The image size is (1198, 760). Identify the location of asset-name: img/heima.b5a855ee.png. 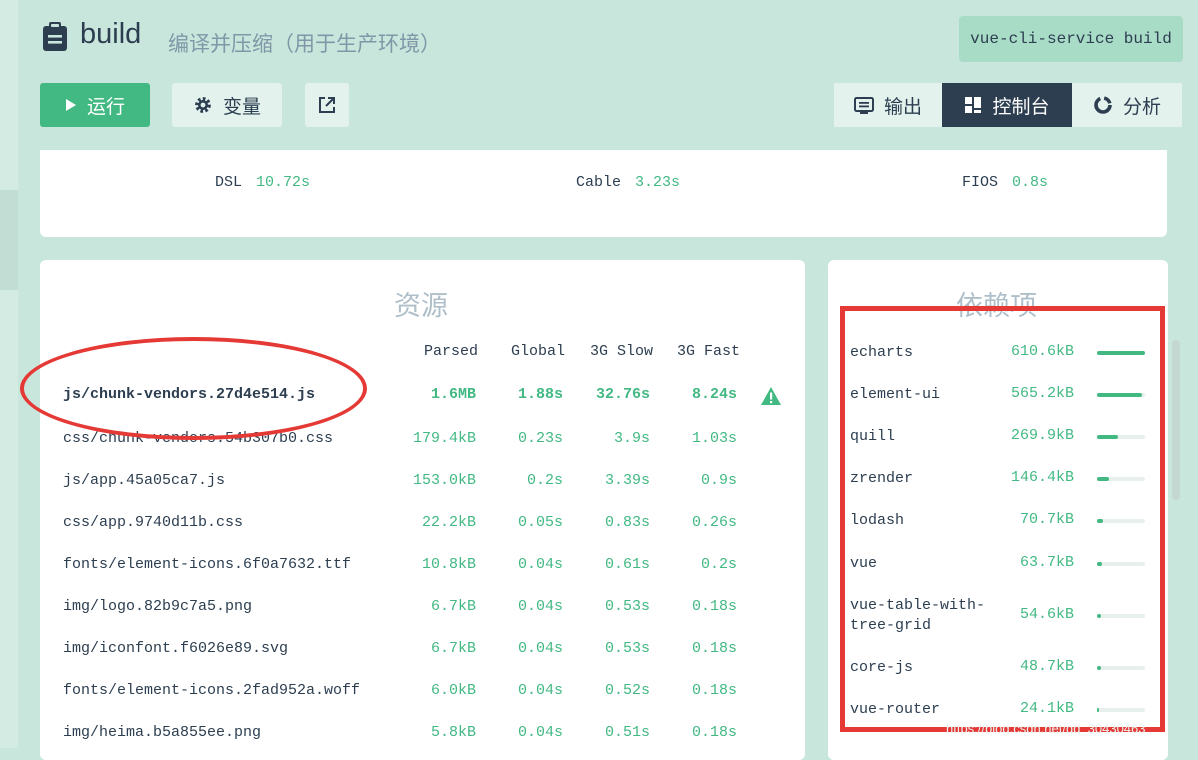
(162, 732).